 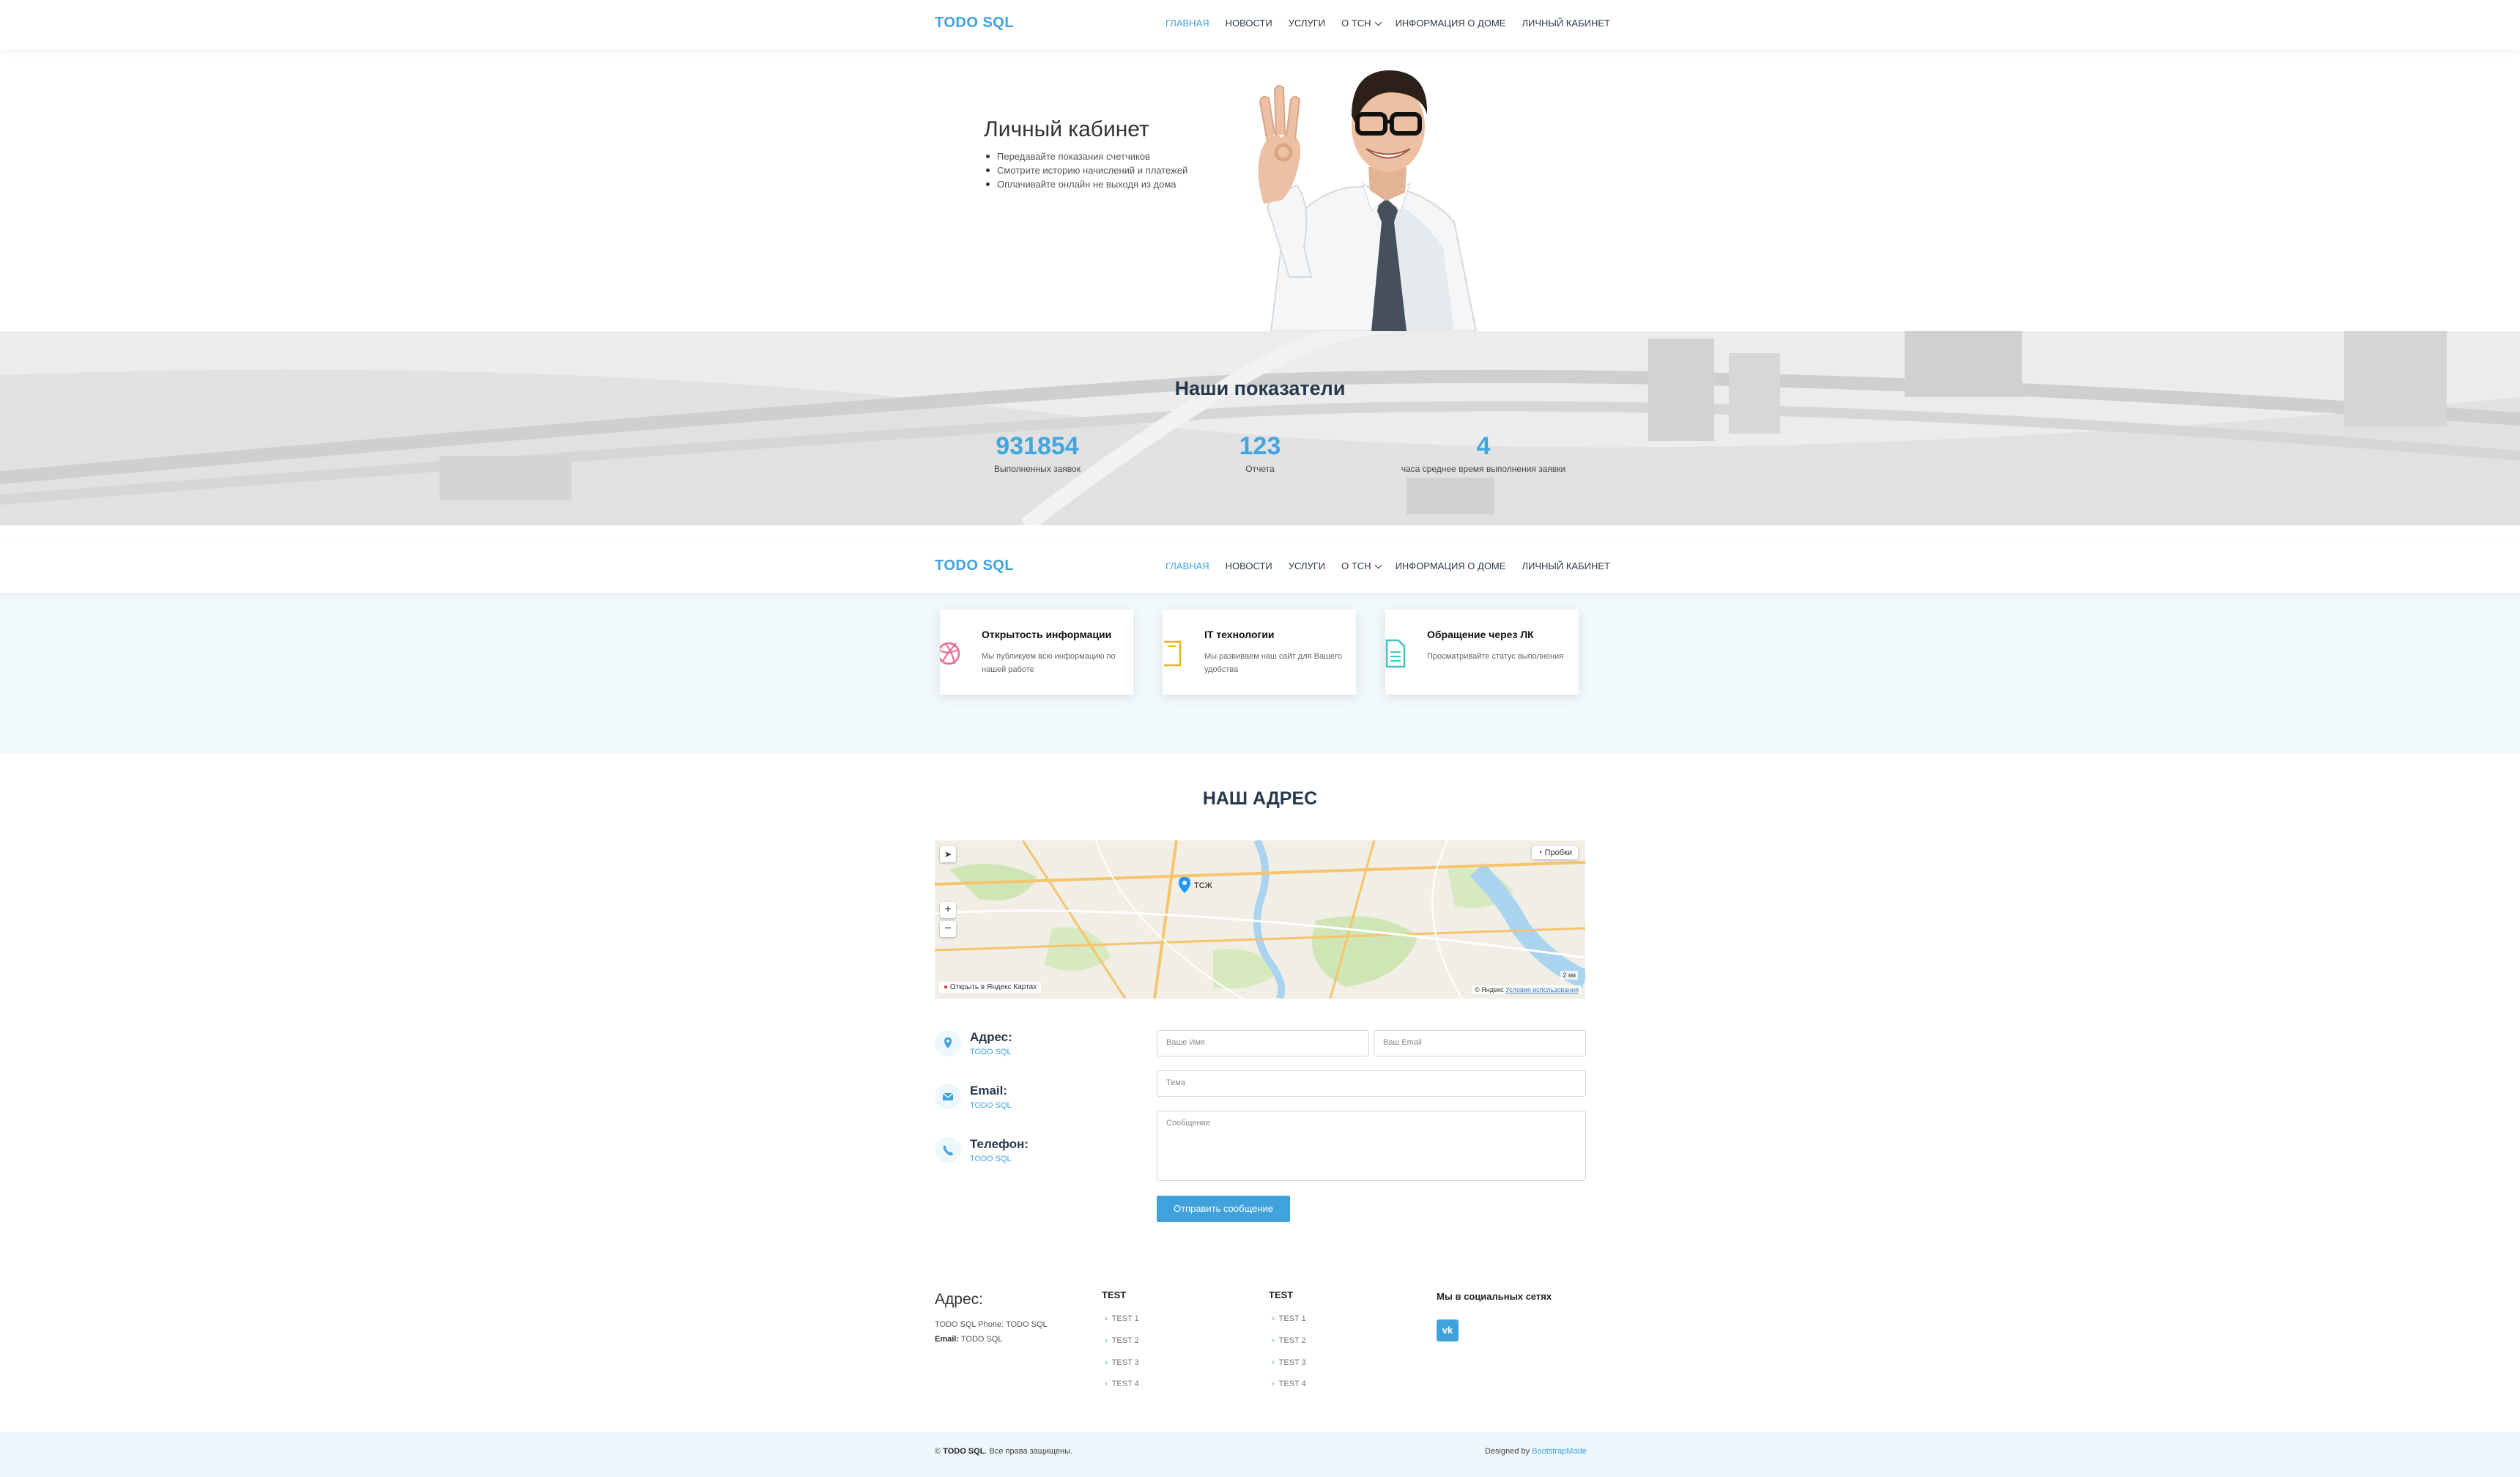 I want to click on message-textarea: Сообщение, so click(x=1371, y=1146).